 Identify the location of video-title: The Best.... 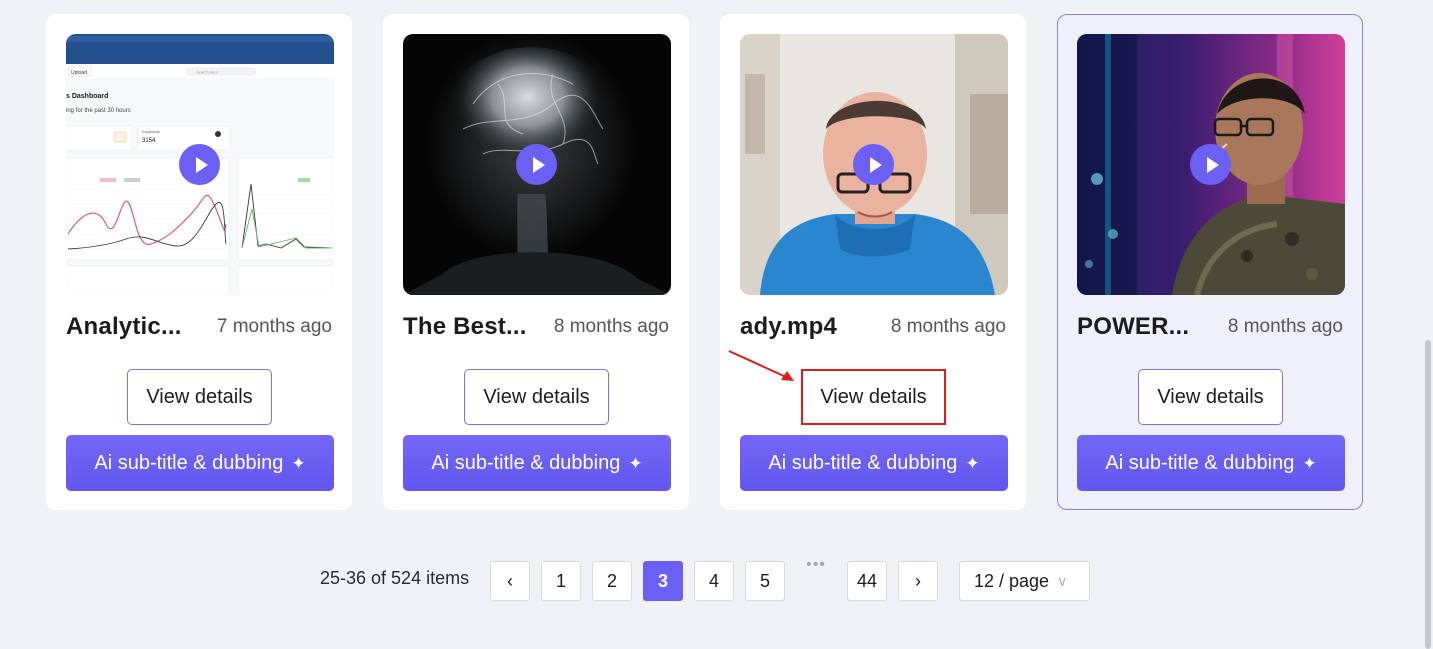
(465, 326).